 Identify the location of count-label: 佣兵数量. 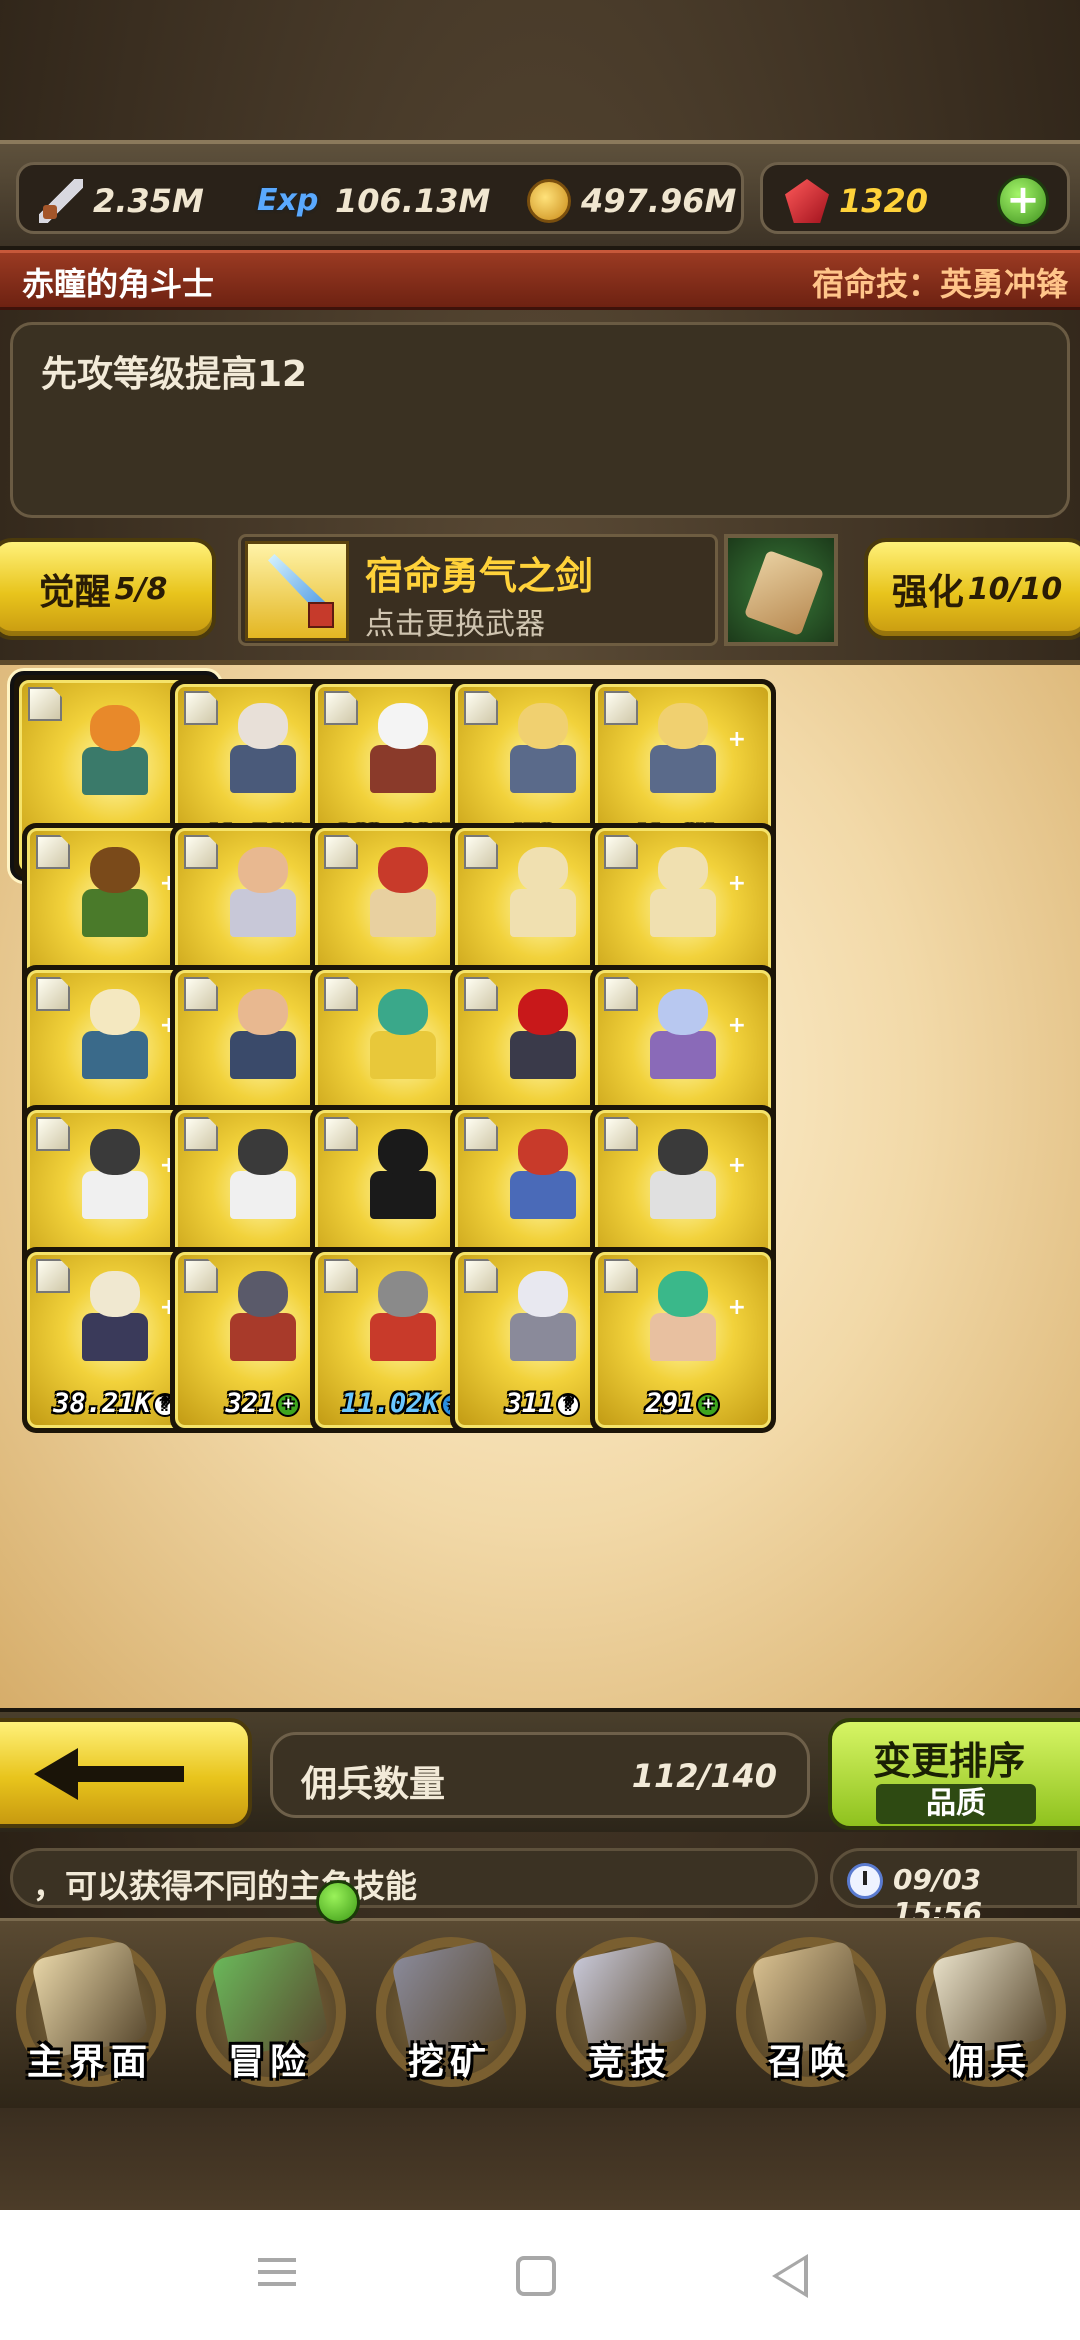
(373, 1784).